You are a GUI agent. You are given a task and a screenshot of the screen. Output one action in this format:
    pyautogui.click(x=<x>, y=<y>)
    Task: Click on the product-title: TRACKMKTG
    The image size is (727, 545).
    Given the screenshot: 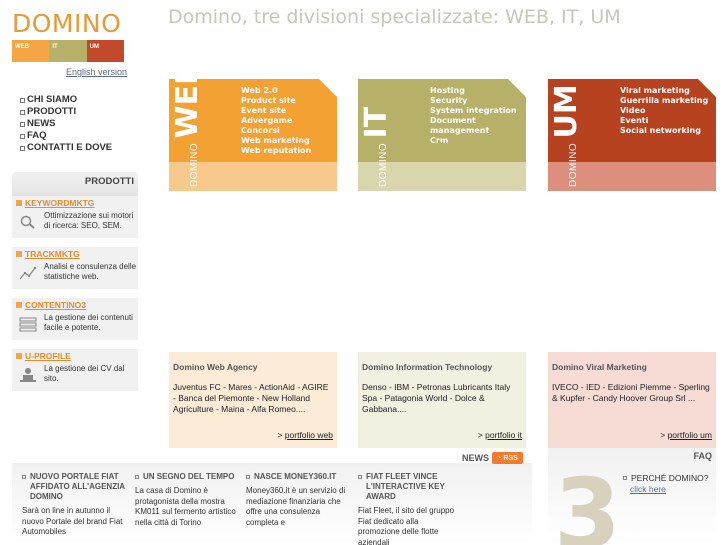 What is the action you would take?
    pyautogui.click(x=48, y=254)
    